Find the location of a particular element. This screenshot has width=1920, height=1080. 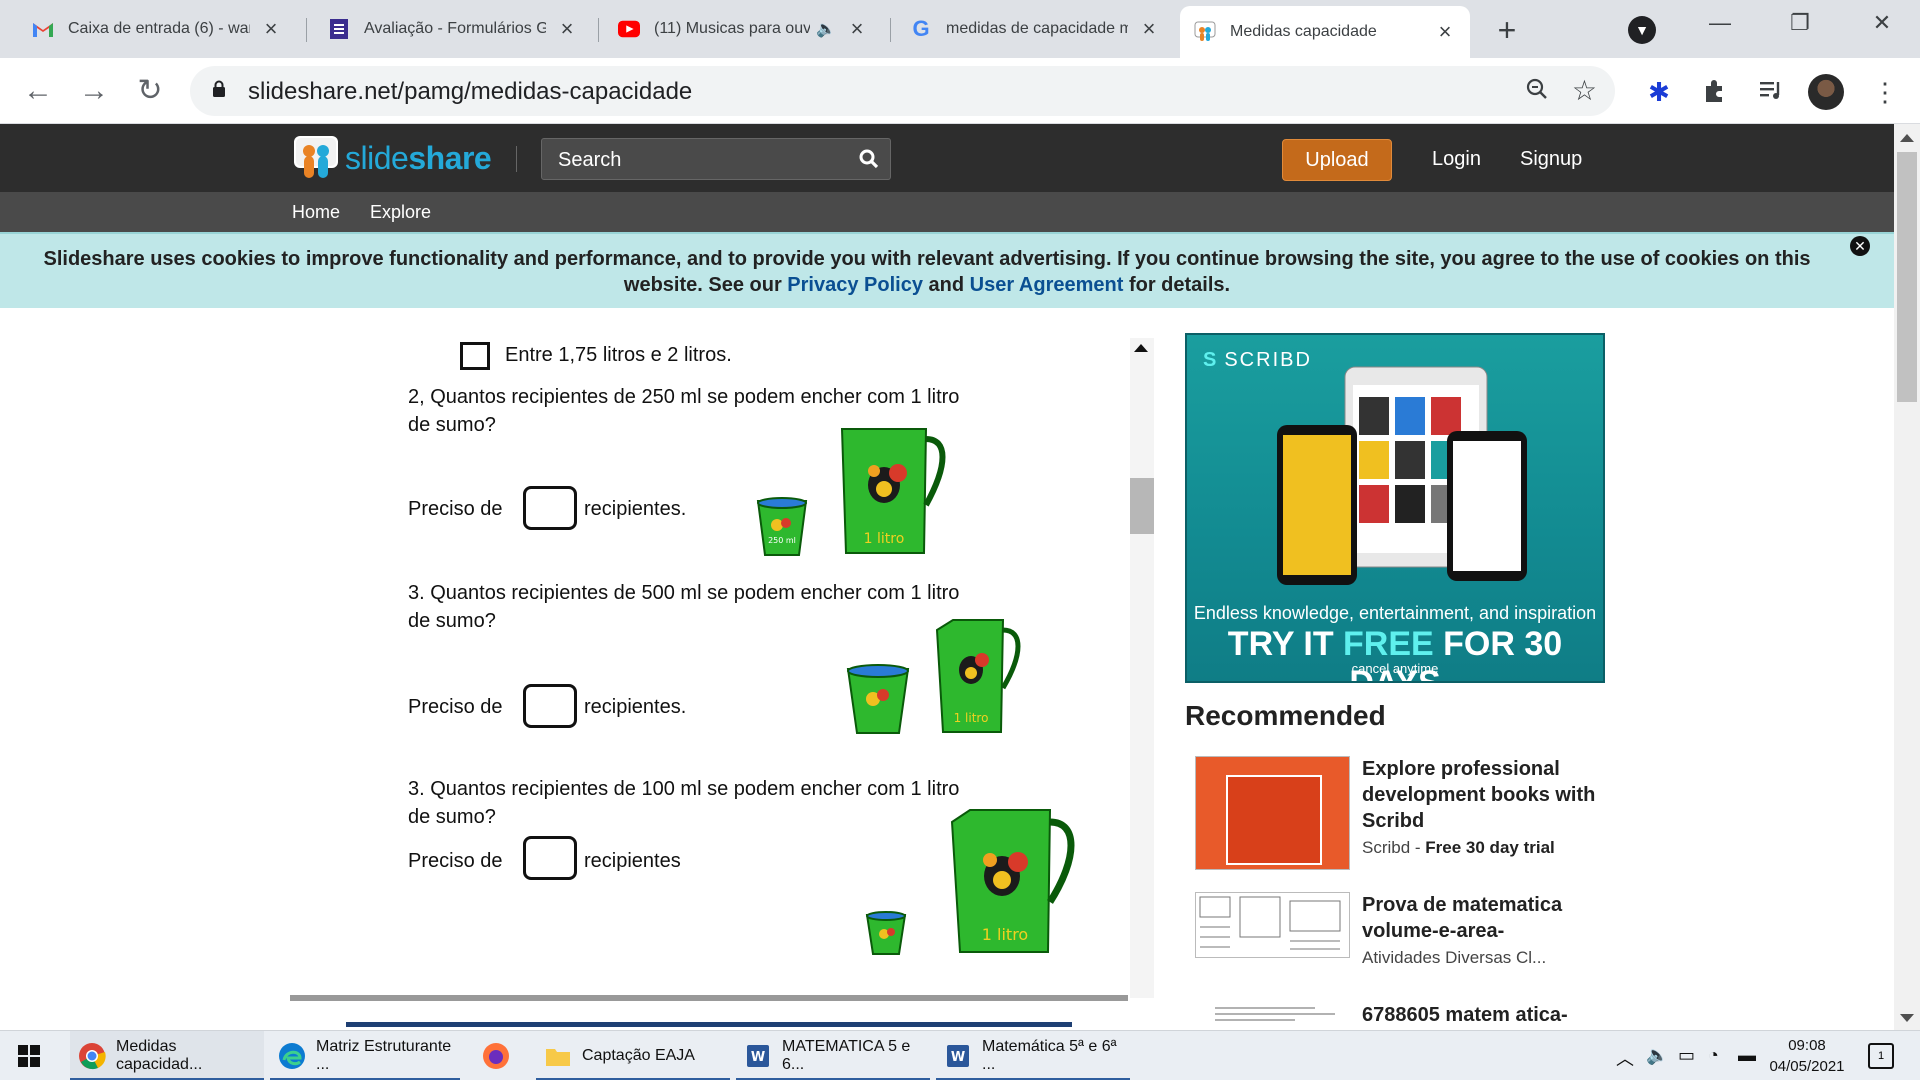

slideshare-logo-icon is located at coordinates (316, 158).